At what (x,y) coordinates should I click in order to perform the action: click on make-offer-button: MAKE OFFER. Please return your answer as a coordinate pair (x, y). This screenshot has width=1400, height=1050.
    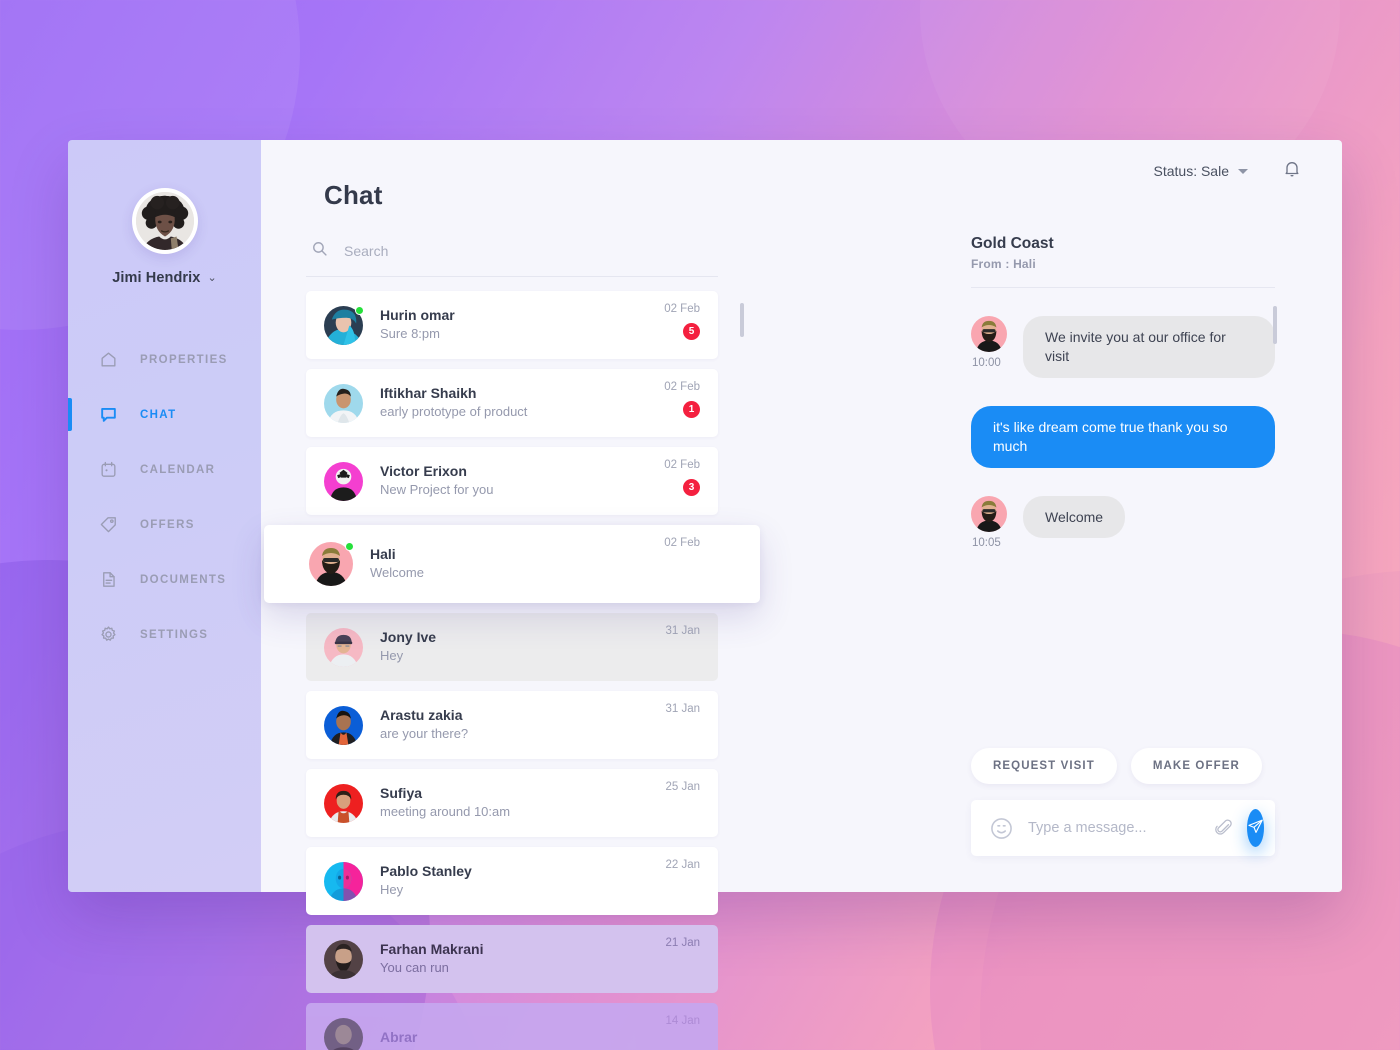
    Looking at the image, I should click on (1196, 766).